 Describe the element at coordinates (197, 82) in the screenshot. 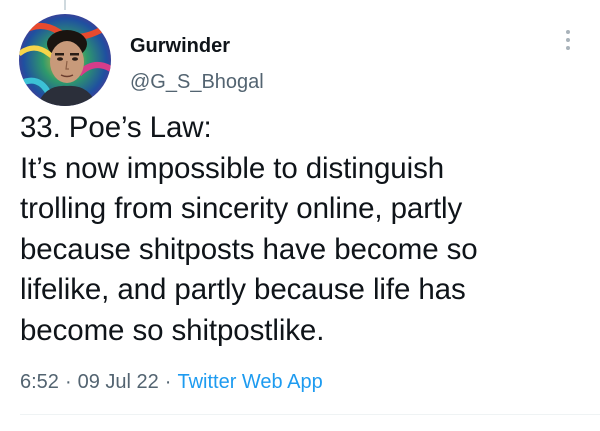

I see `author-handle: @G_S_Bhogal` at that location.